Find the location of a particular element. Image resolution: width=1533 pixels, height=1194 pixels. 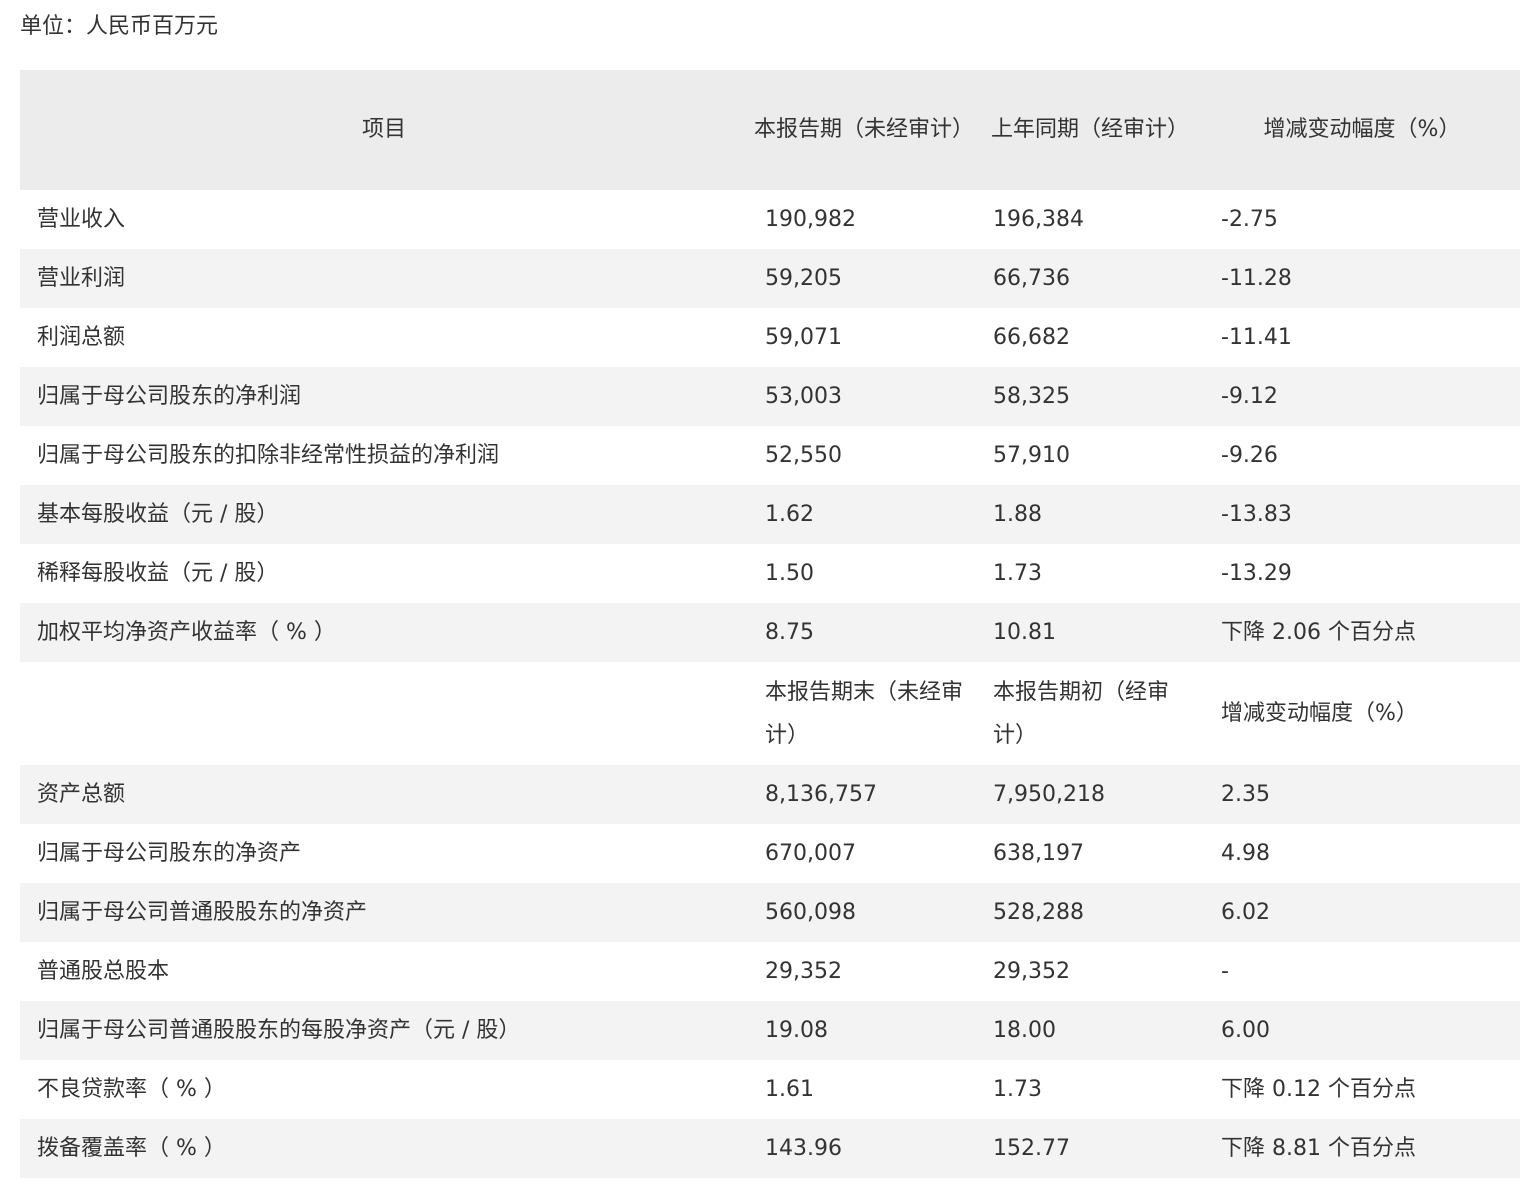

row-item: 归属于母公司普通股股东的净资产 is located at coordinates (384, 912).